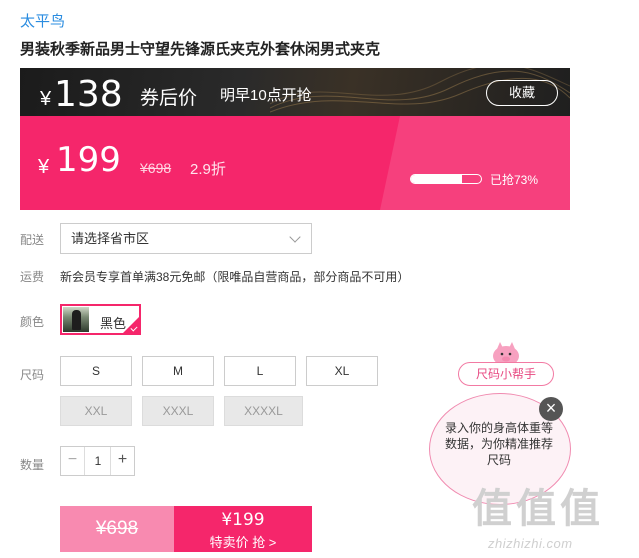 The height and width of the screenshot is (558, 639). What do you see at coordinates (32, 322) in the screenshot?
I see `color-label: 颜色` at bounding box center [32, 322].